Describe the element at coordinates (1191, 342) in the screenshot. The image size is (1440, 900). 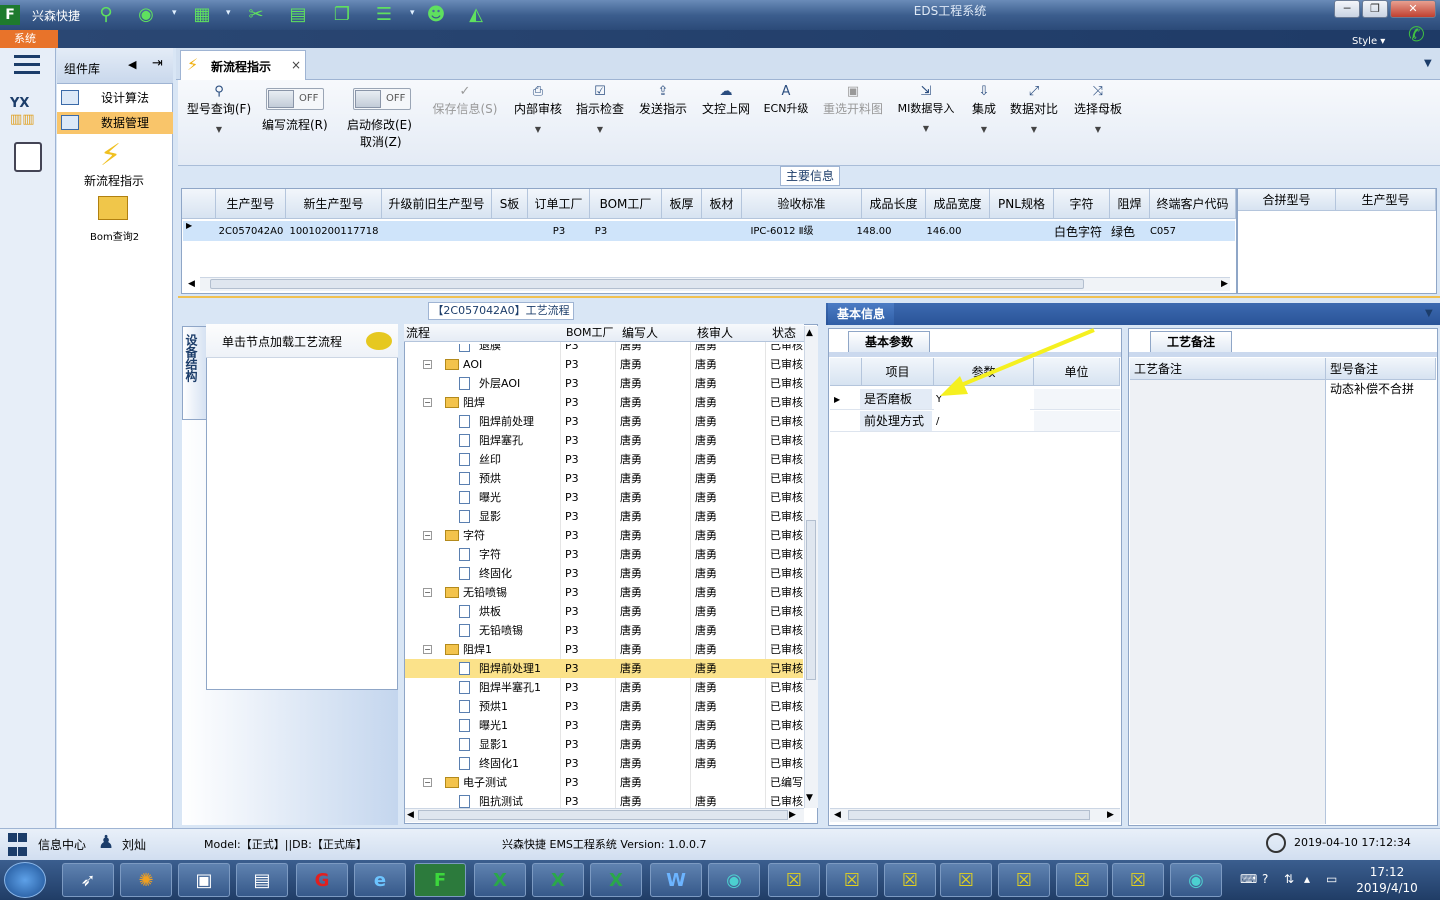
I see `tab-process-remark: 工艺备注` at that location.